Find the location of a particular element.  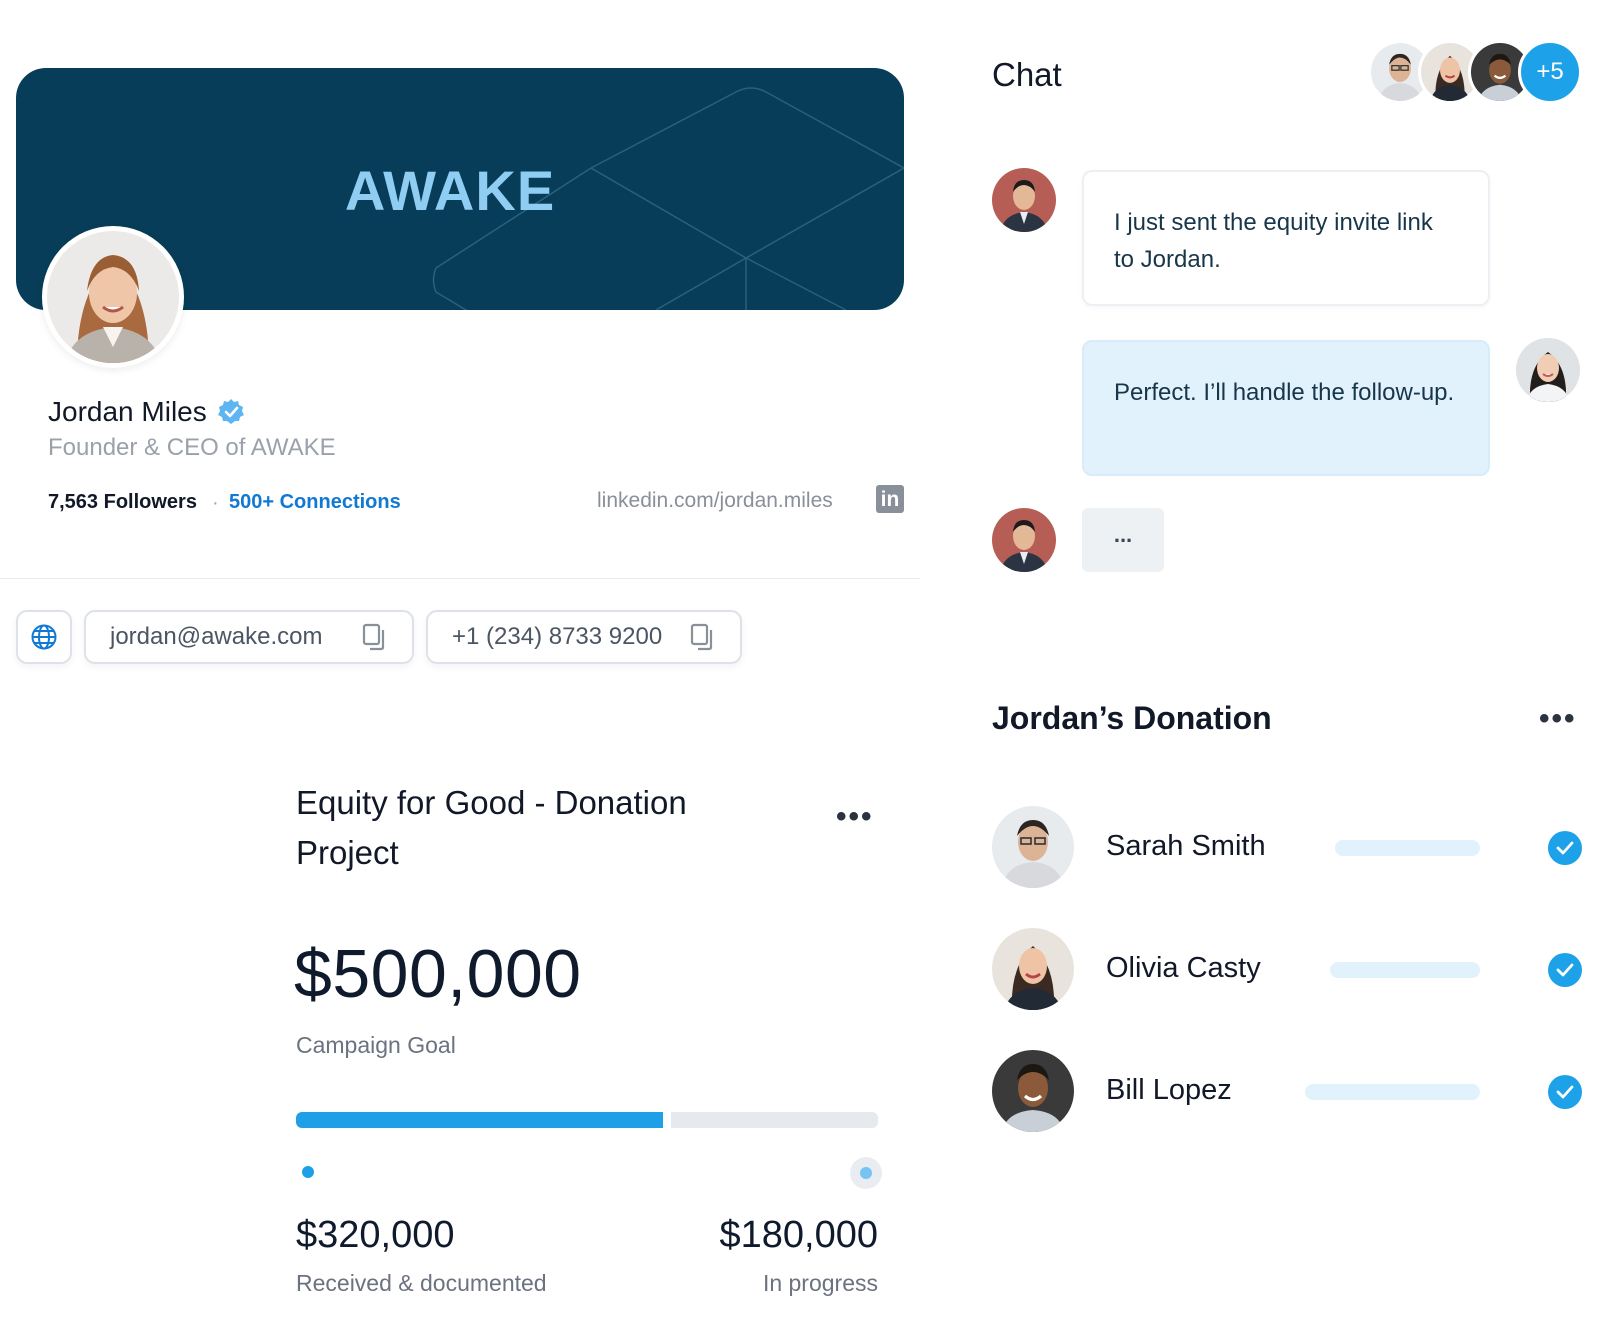

typing-photo-image is located at coordinates (1024, 540).